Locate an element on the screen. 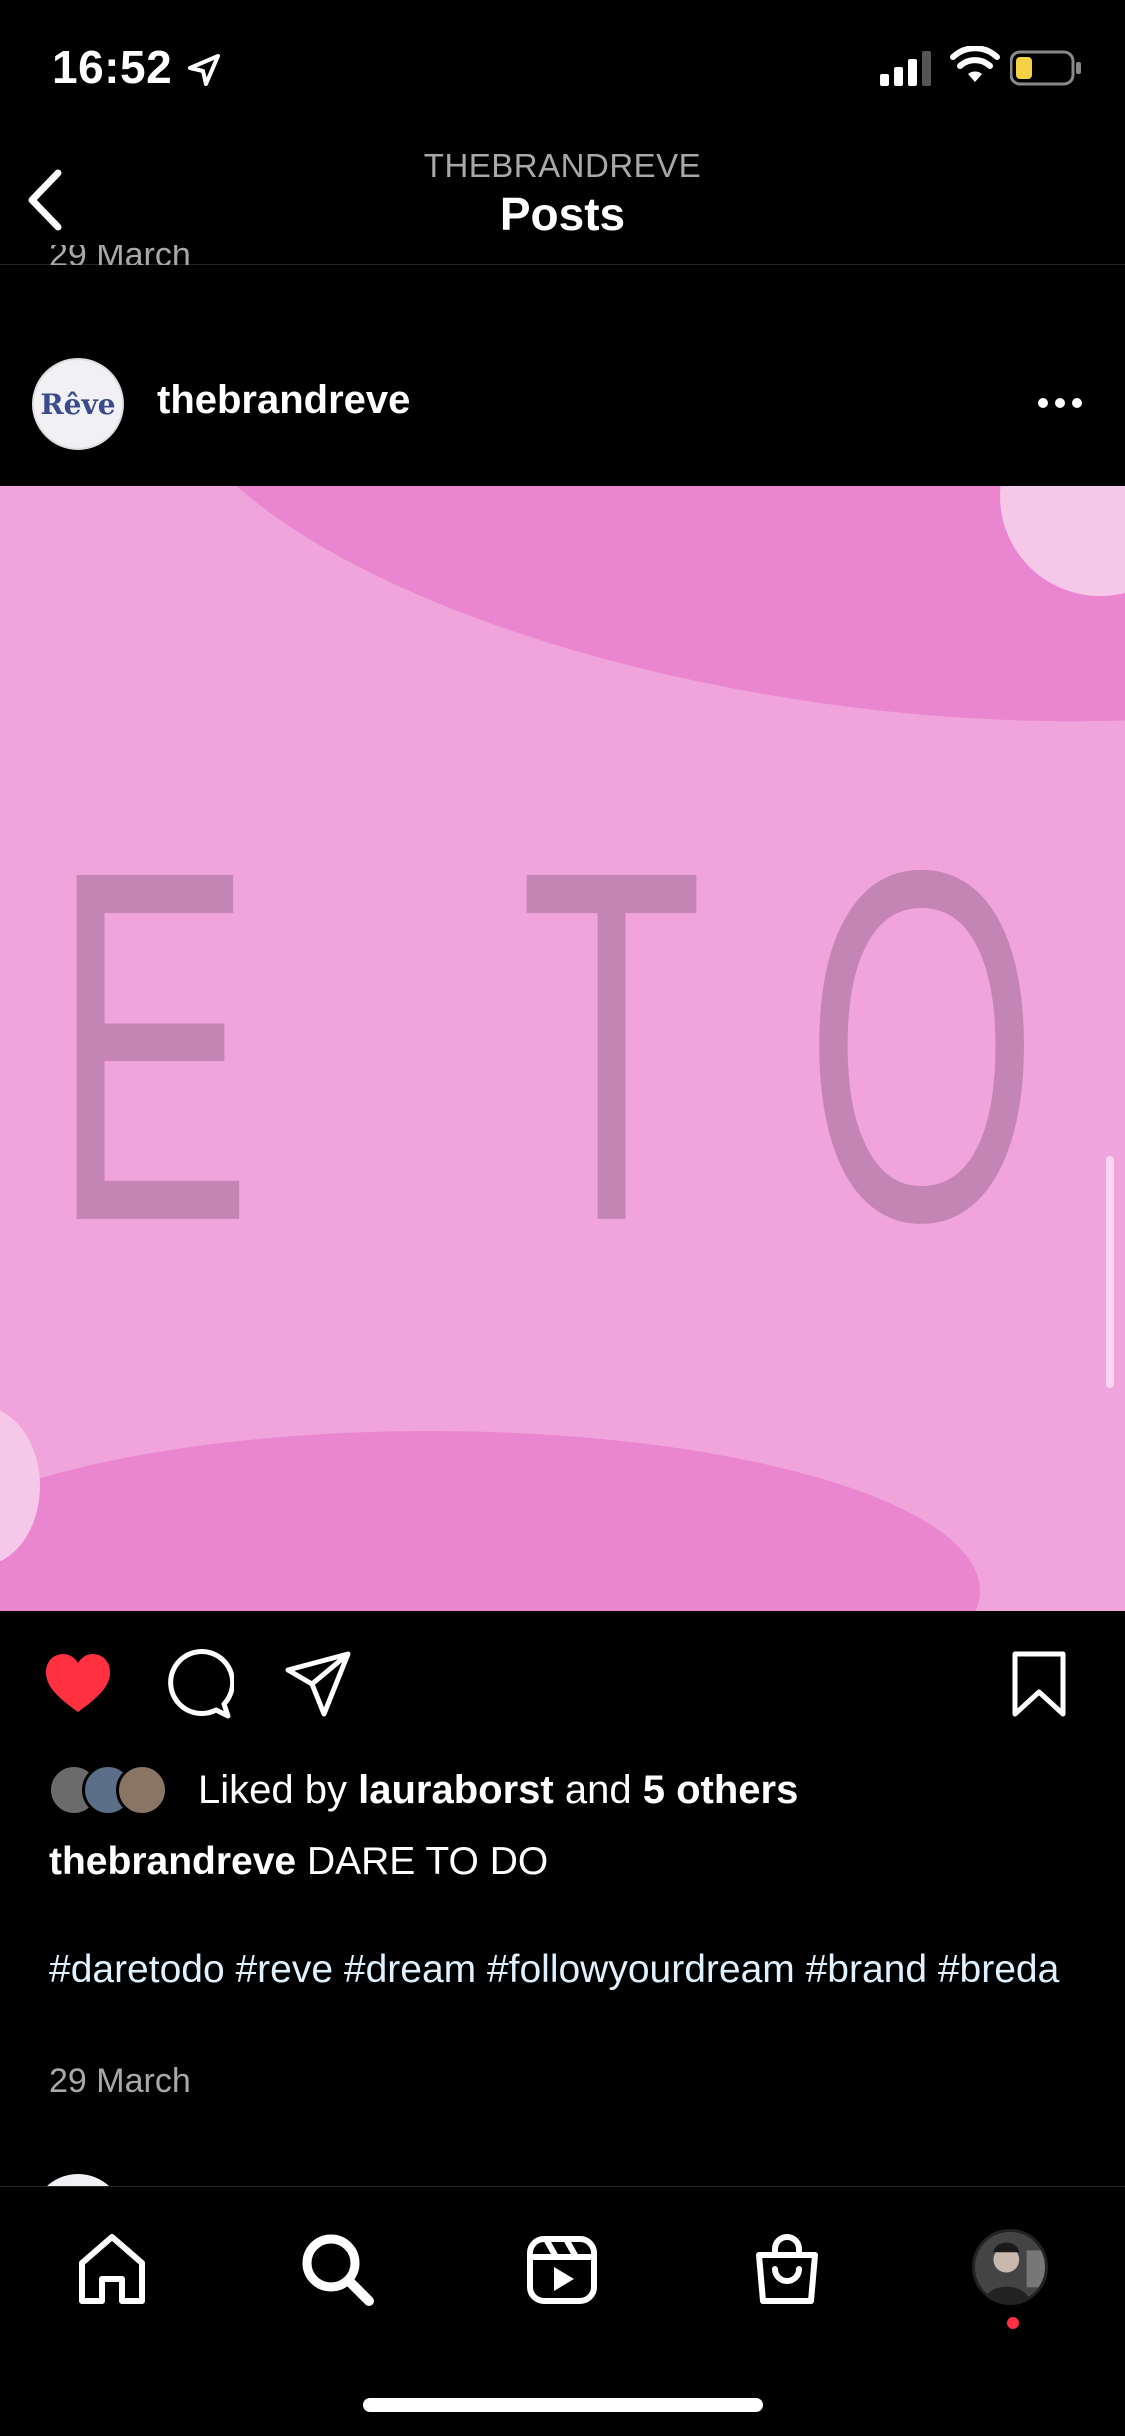 Image resolution: width=1125 pixels, height=2436 pixels. location-arrow-icon is located at coordinates (204, 70).